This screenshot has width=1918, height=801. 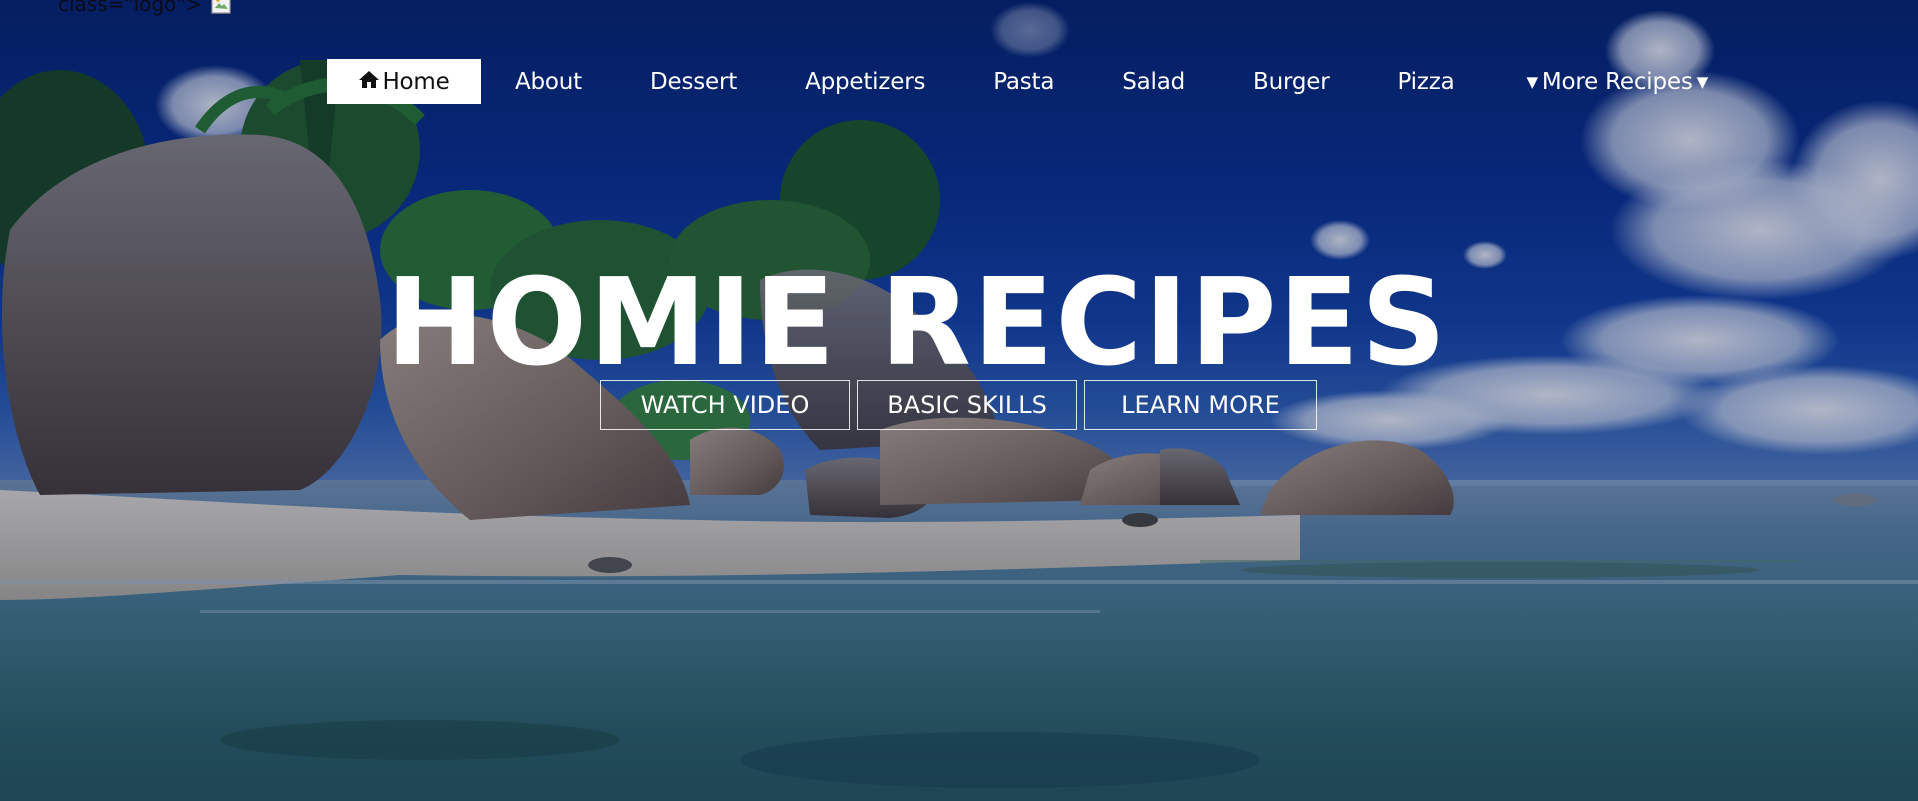 What do you see at coordinates (967, 405) in the screenshot?
I see `basic-skills-button: BASIC SKILLS` at bounding box center [967, 405].